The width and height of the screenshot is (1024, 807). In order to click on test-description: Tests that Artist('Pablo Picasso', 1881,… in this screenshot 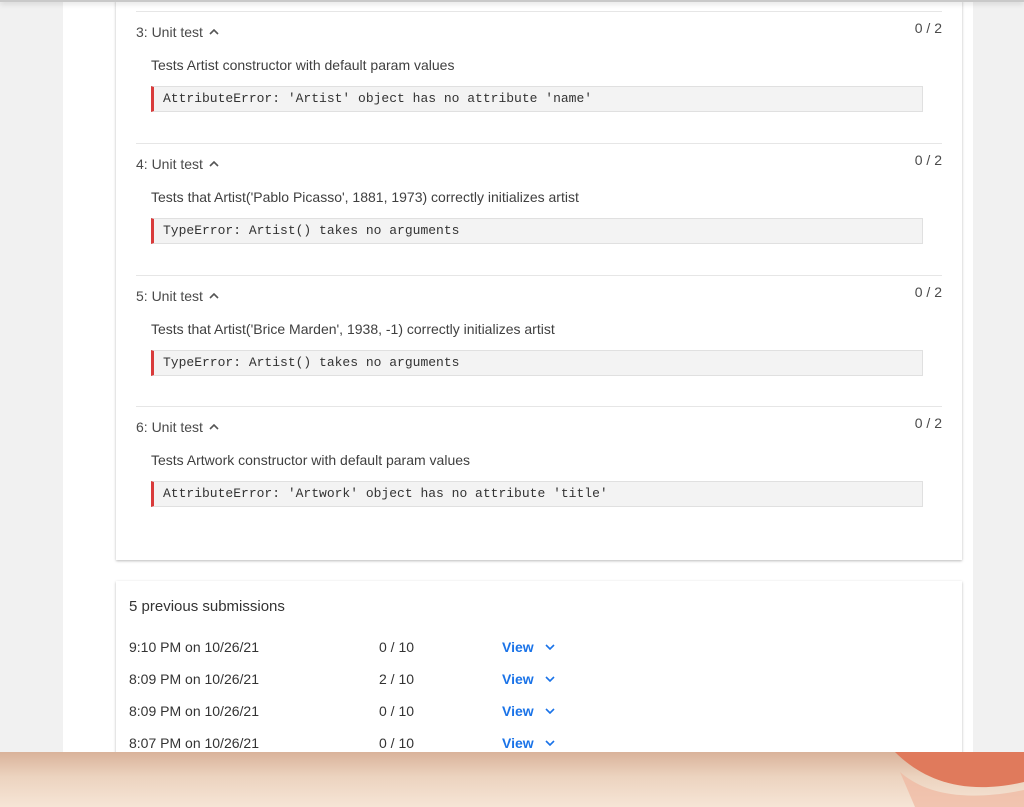, I will do `click(365, 197)`.